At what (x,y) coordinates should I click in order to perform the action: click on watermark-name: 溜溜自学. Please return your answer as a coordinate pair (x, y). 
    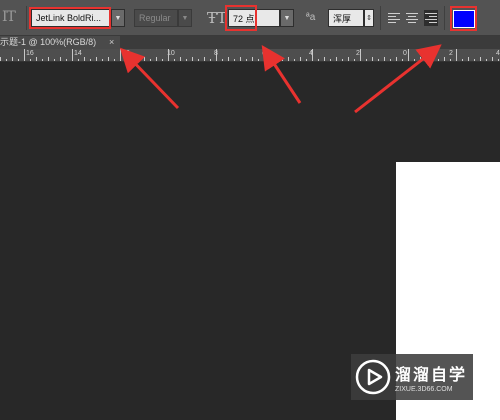
    Looking at the image, I should click on (431, 375).